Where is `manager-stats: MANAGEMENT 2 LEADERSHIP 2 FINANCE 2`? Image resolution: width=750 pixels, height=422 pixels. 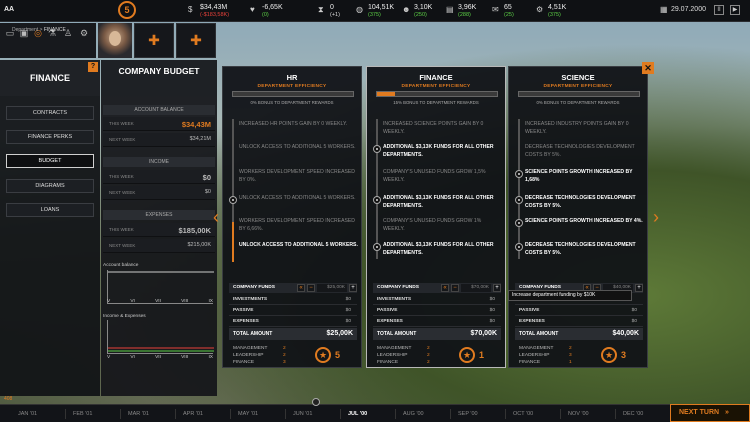
manager-stats: MANAGEMENT 2 LEADERSHIP 2 FINANCE 2 is located at coordinates (403, 355).